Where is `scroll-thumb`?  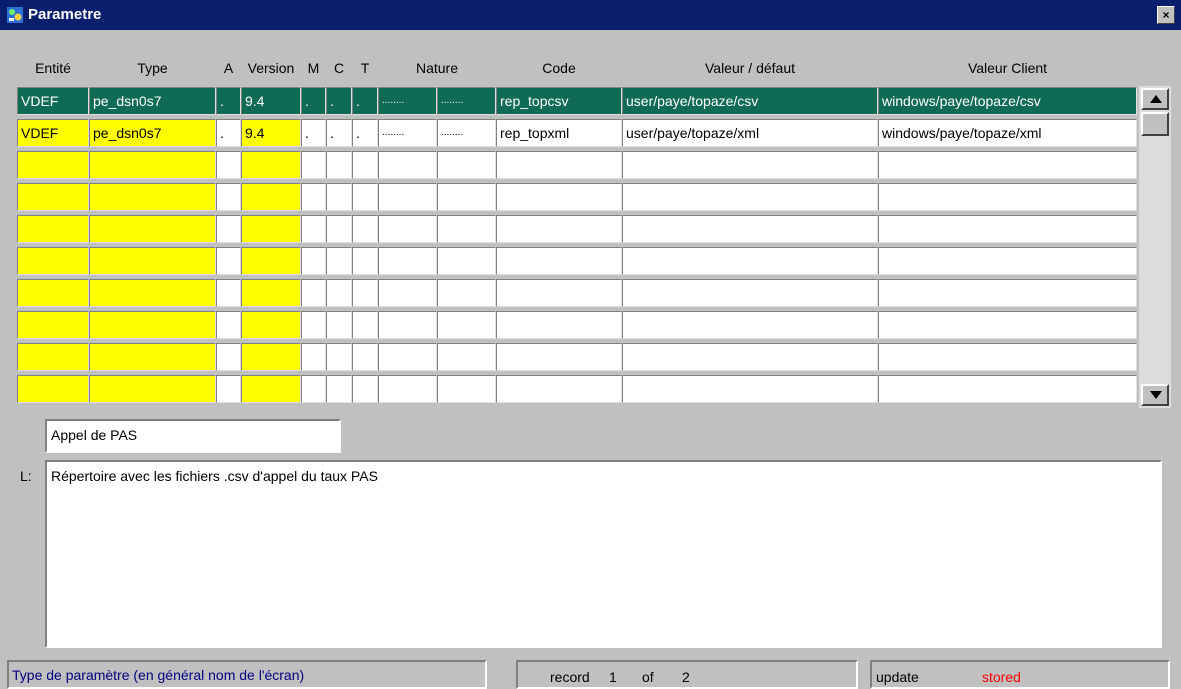
scroll-thumb is located at coordinates (1155, 124).